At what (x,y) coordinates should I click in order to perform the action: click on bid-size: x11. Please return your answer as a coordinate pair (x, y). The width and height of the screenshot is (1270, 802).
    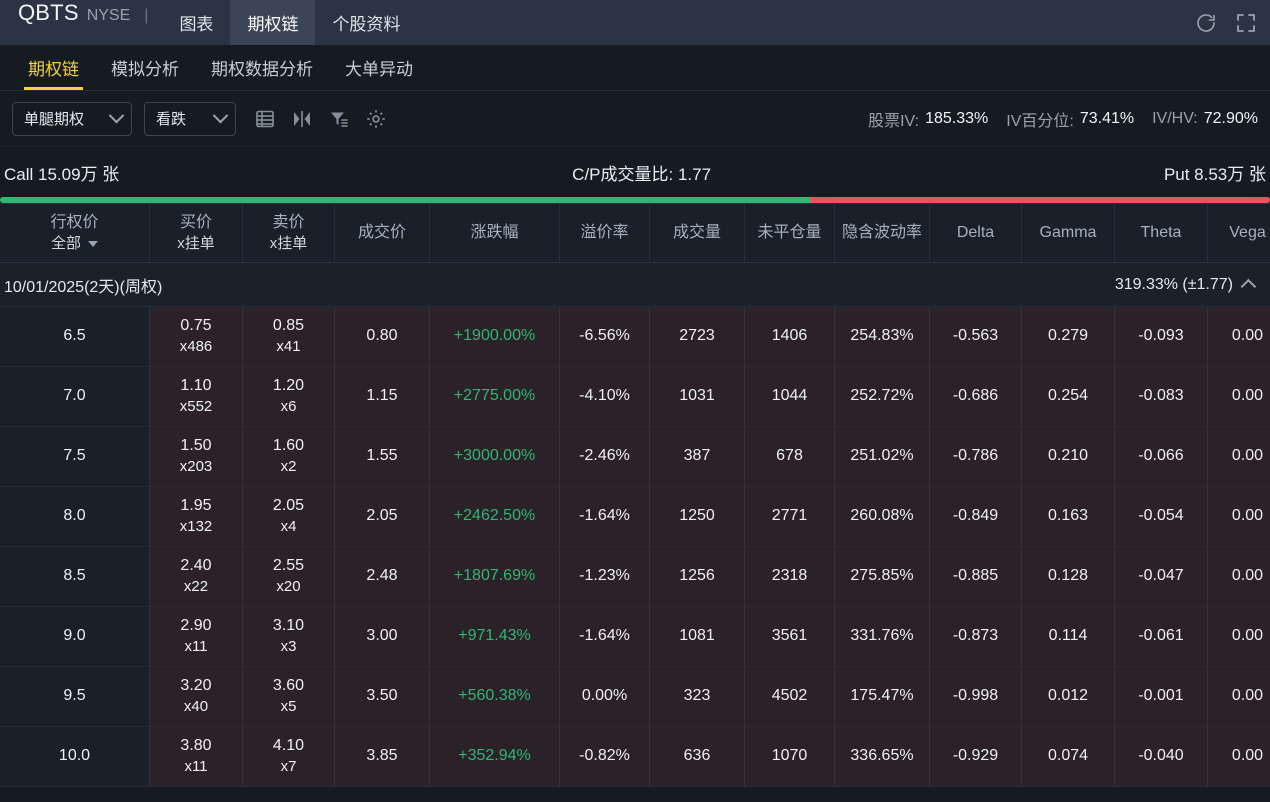
    Looking at the image, I should click on (196, 767).